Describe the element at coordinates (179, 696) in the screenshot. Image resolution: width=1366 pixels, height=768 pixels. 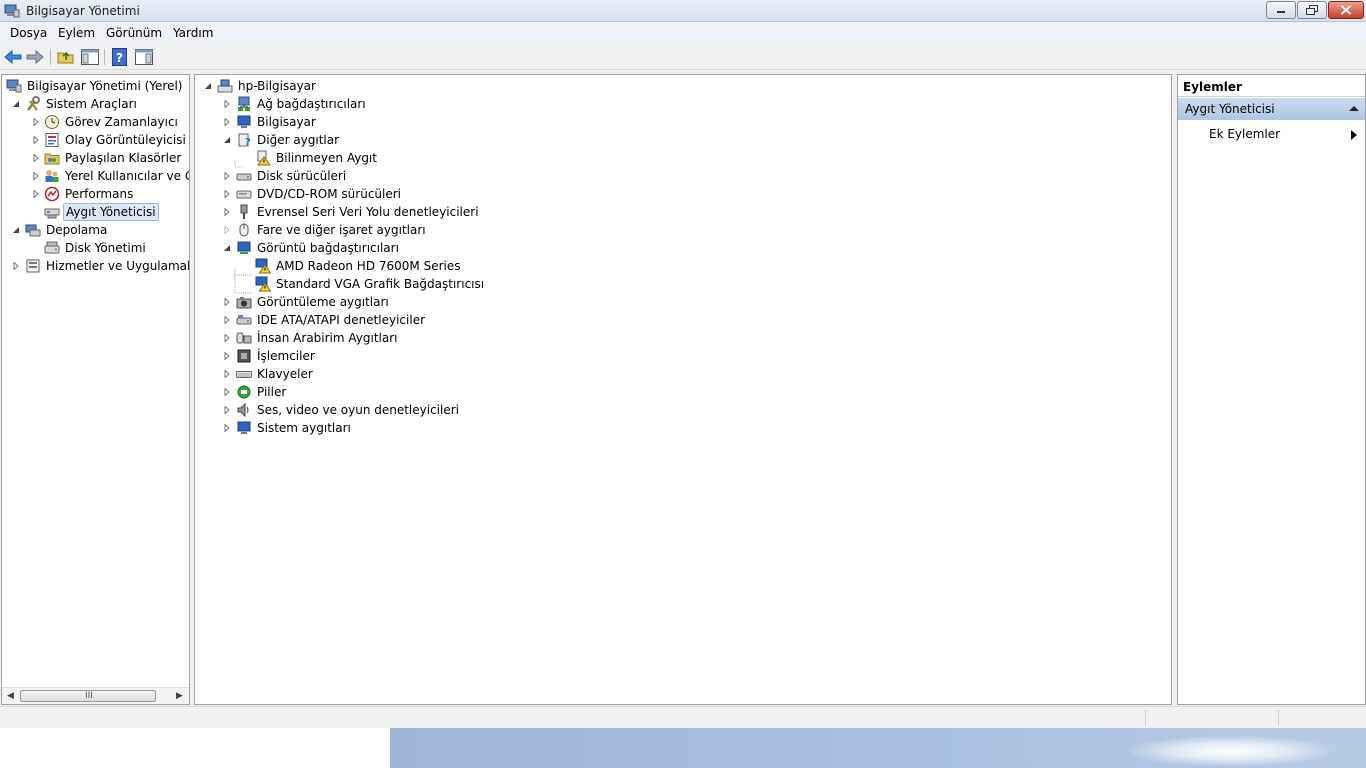
I see `scroll-right-icon: ▶` at that location.